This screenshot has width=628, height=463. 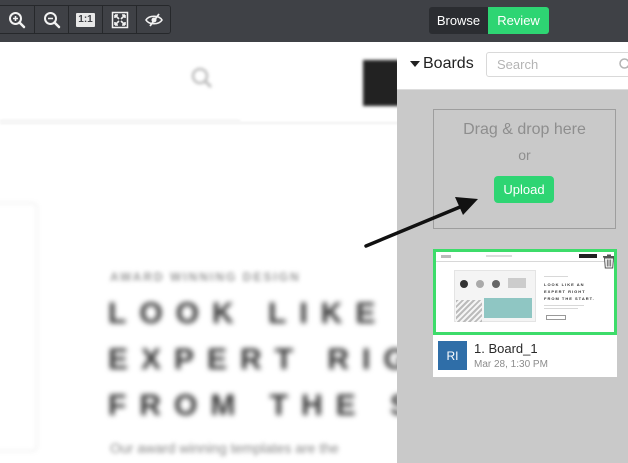 What do you see at coordinates (200, 123) in the screenshot?
I see `header-divider` at bounding box center [200, 123].